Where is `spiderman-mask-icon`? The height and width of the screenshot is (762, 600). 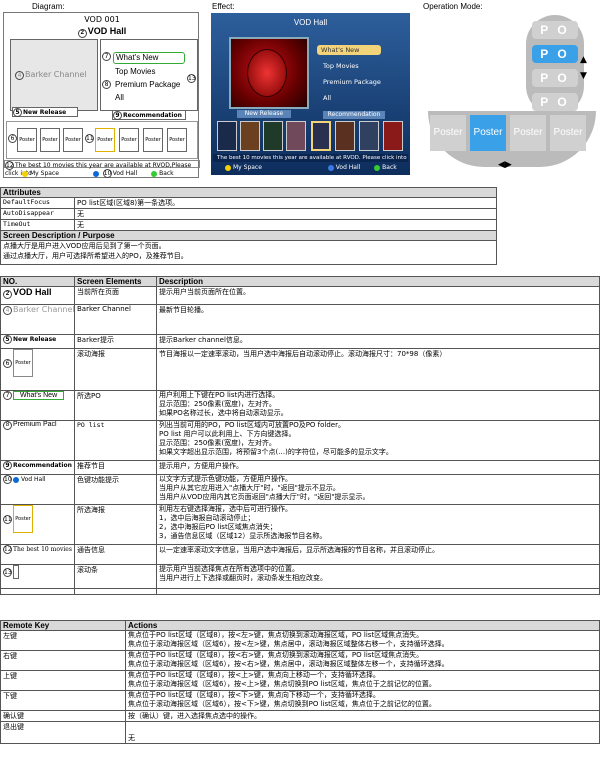 spiderman-mask-icon is located at coordinates (267, 73).